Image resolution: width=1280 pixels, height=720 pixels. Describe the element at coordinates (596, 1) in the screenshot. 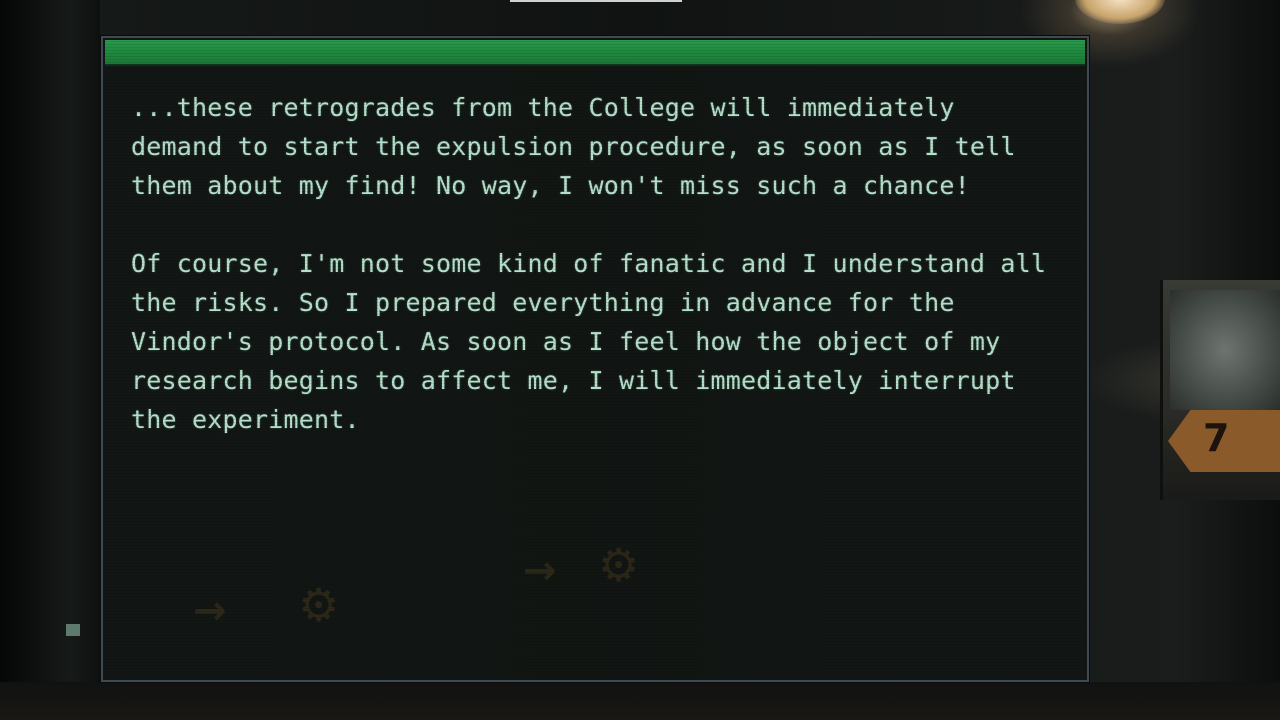

I see `background-top-bar` at that location.